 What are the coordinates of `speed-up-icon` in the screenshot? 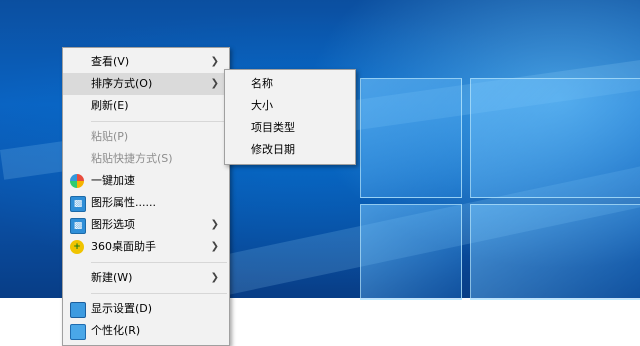 It's located at (77, 181).